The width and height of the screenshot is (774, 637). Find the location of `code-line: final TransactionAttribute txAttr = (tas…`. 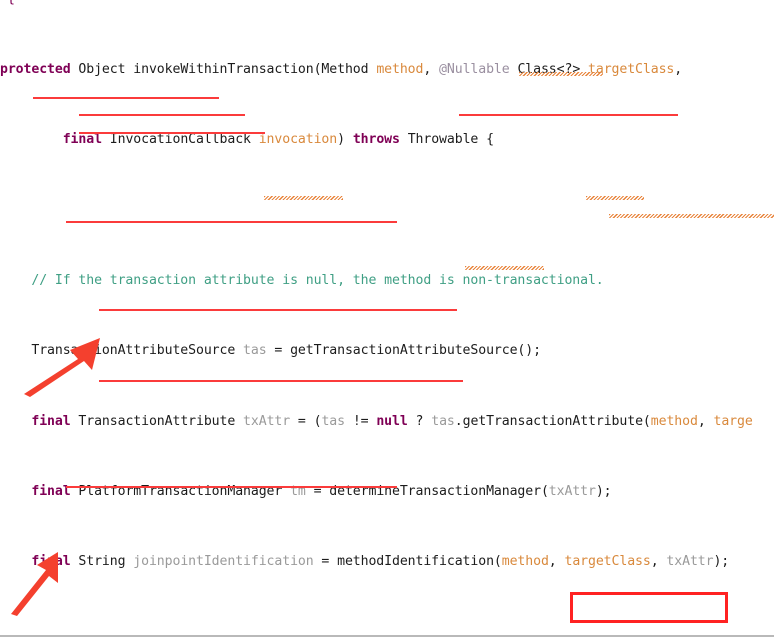

code-line: final TransactionAttribute txAttr = (tas… is located at coordinates (392, 421).